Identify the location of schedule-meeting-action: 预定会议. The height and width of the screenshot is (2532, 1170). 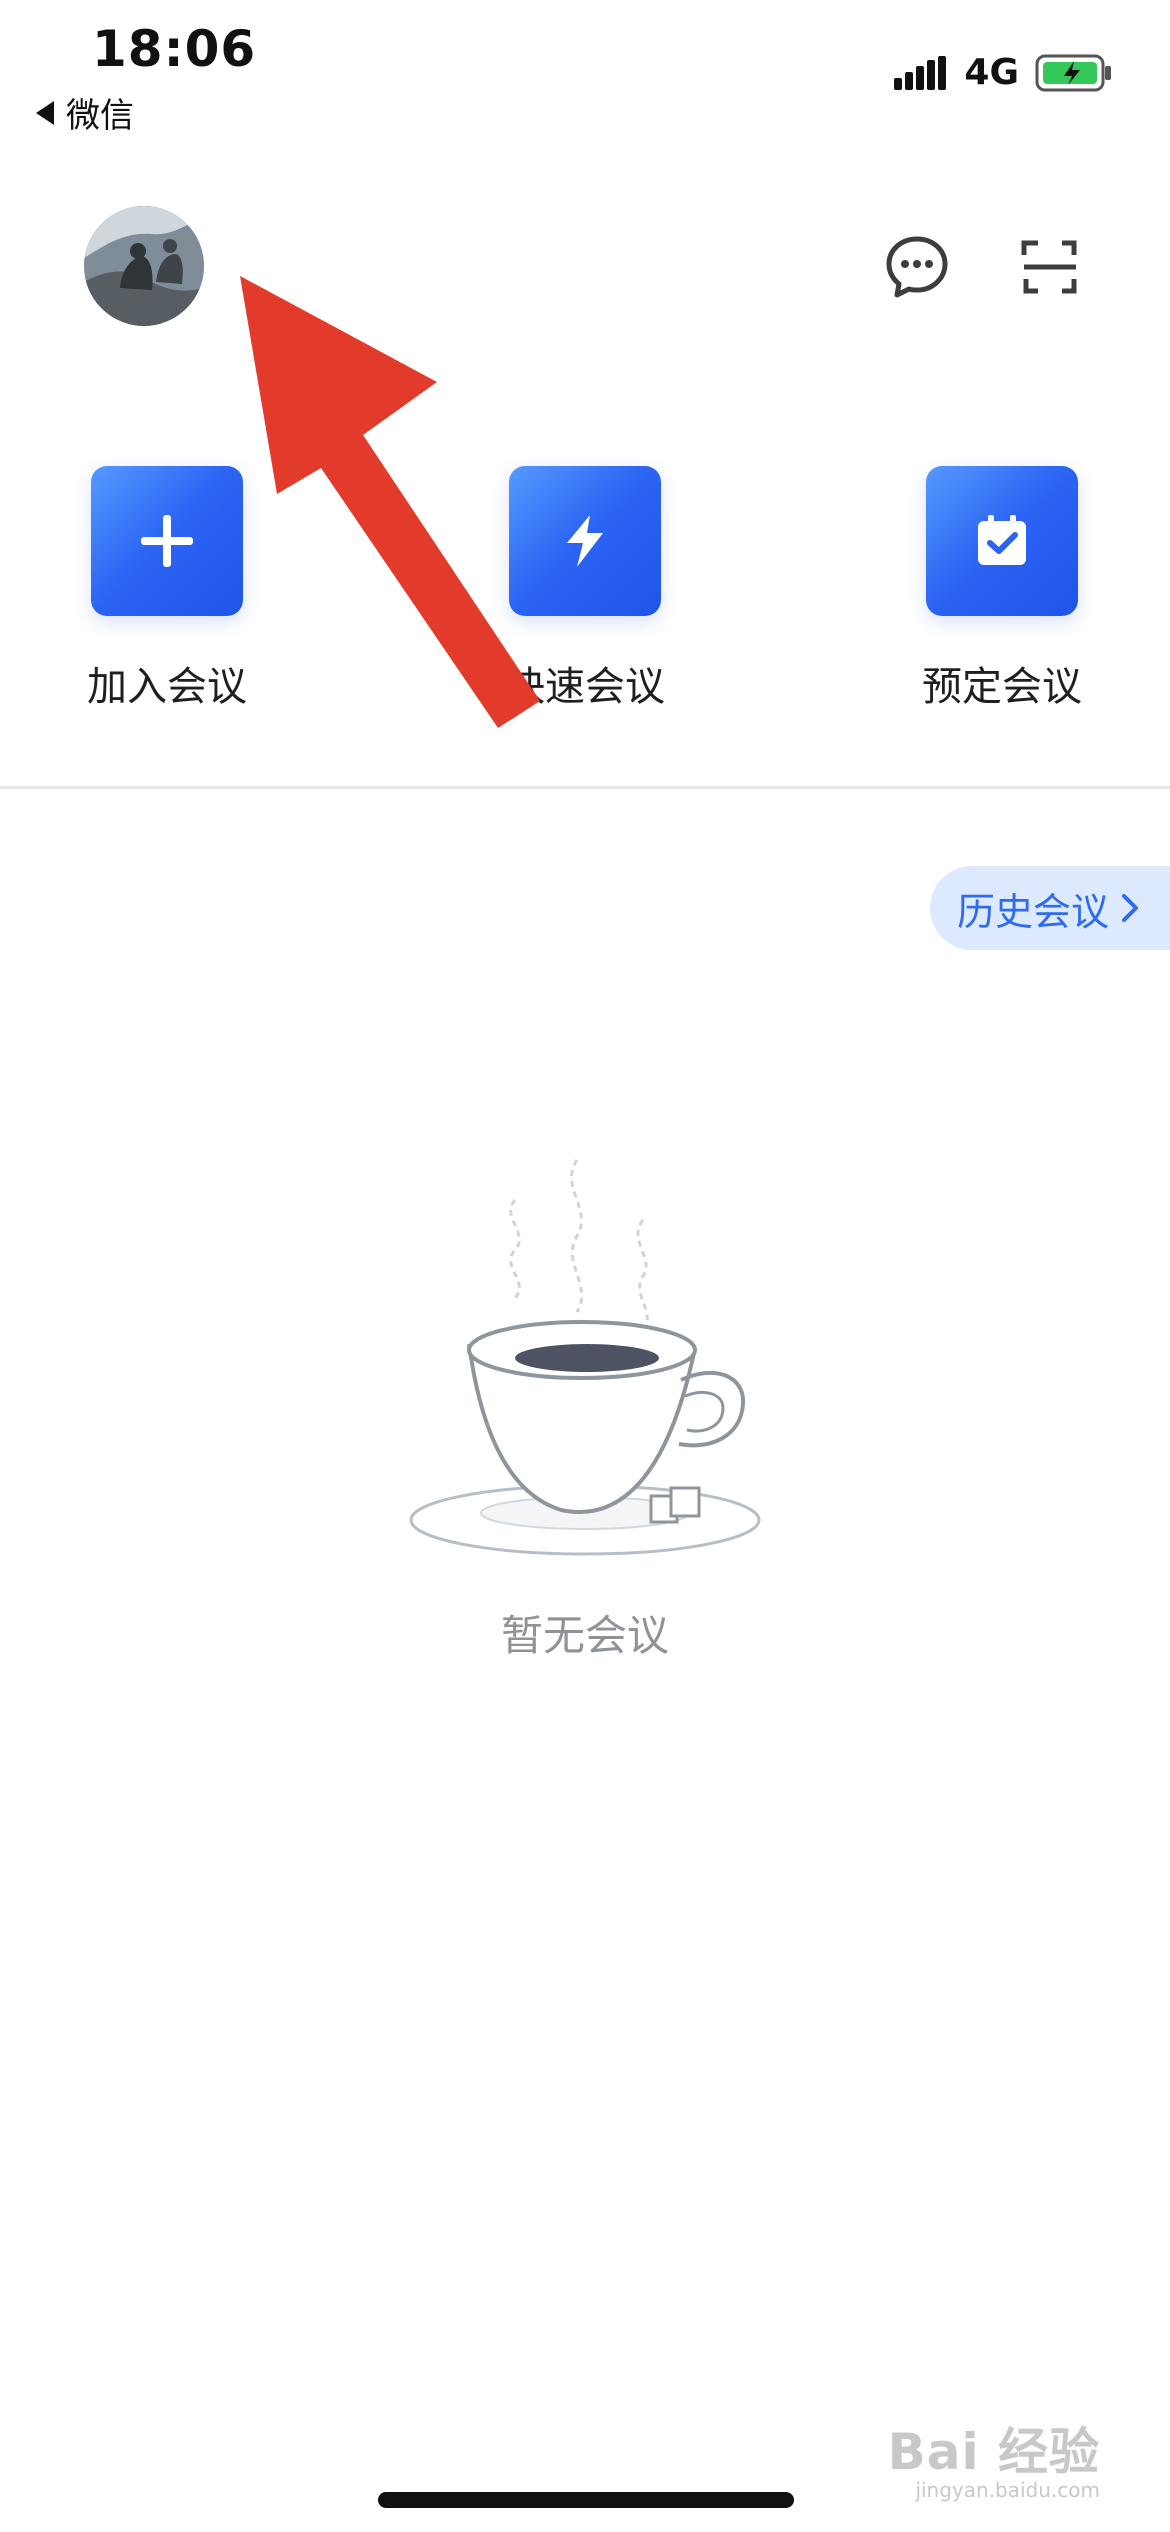
(1002, 589).